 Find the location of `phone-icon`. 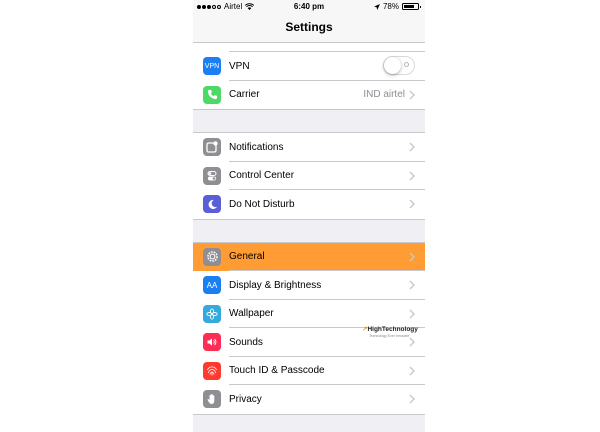

phone-icon is located at coordinates (212, 94).